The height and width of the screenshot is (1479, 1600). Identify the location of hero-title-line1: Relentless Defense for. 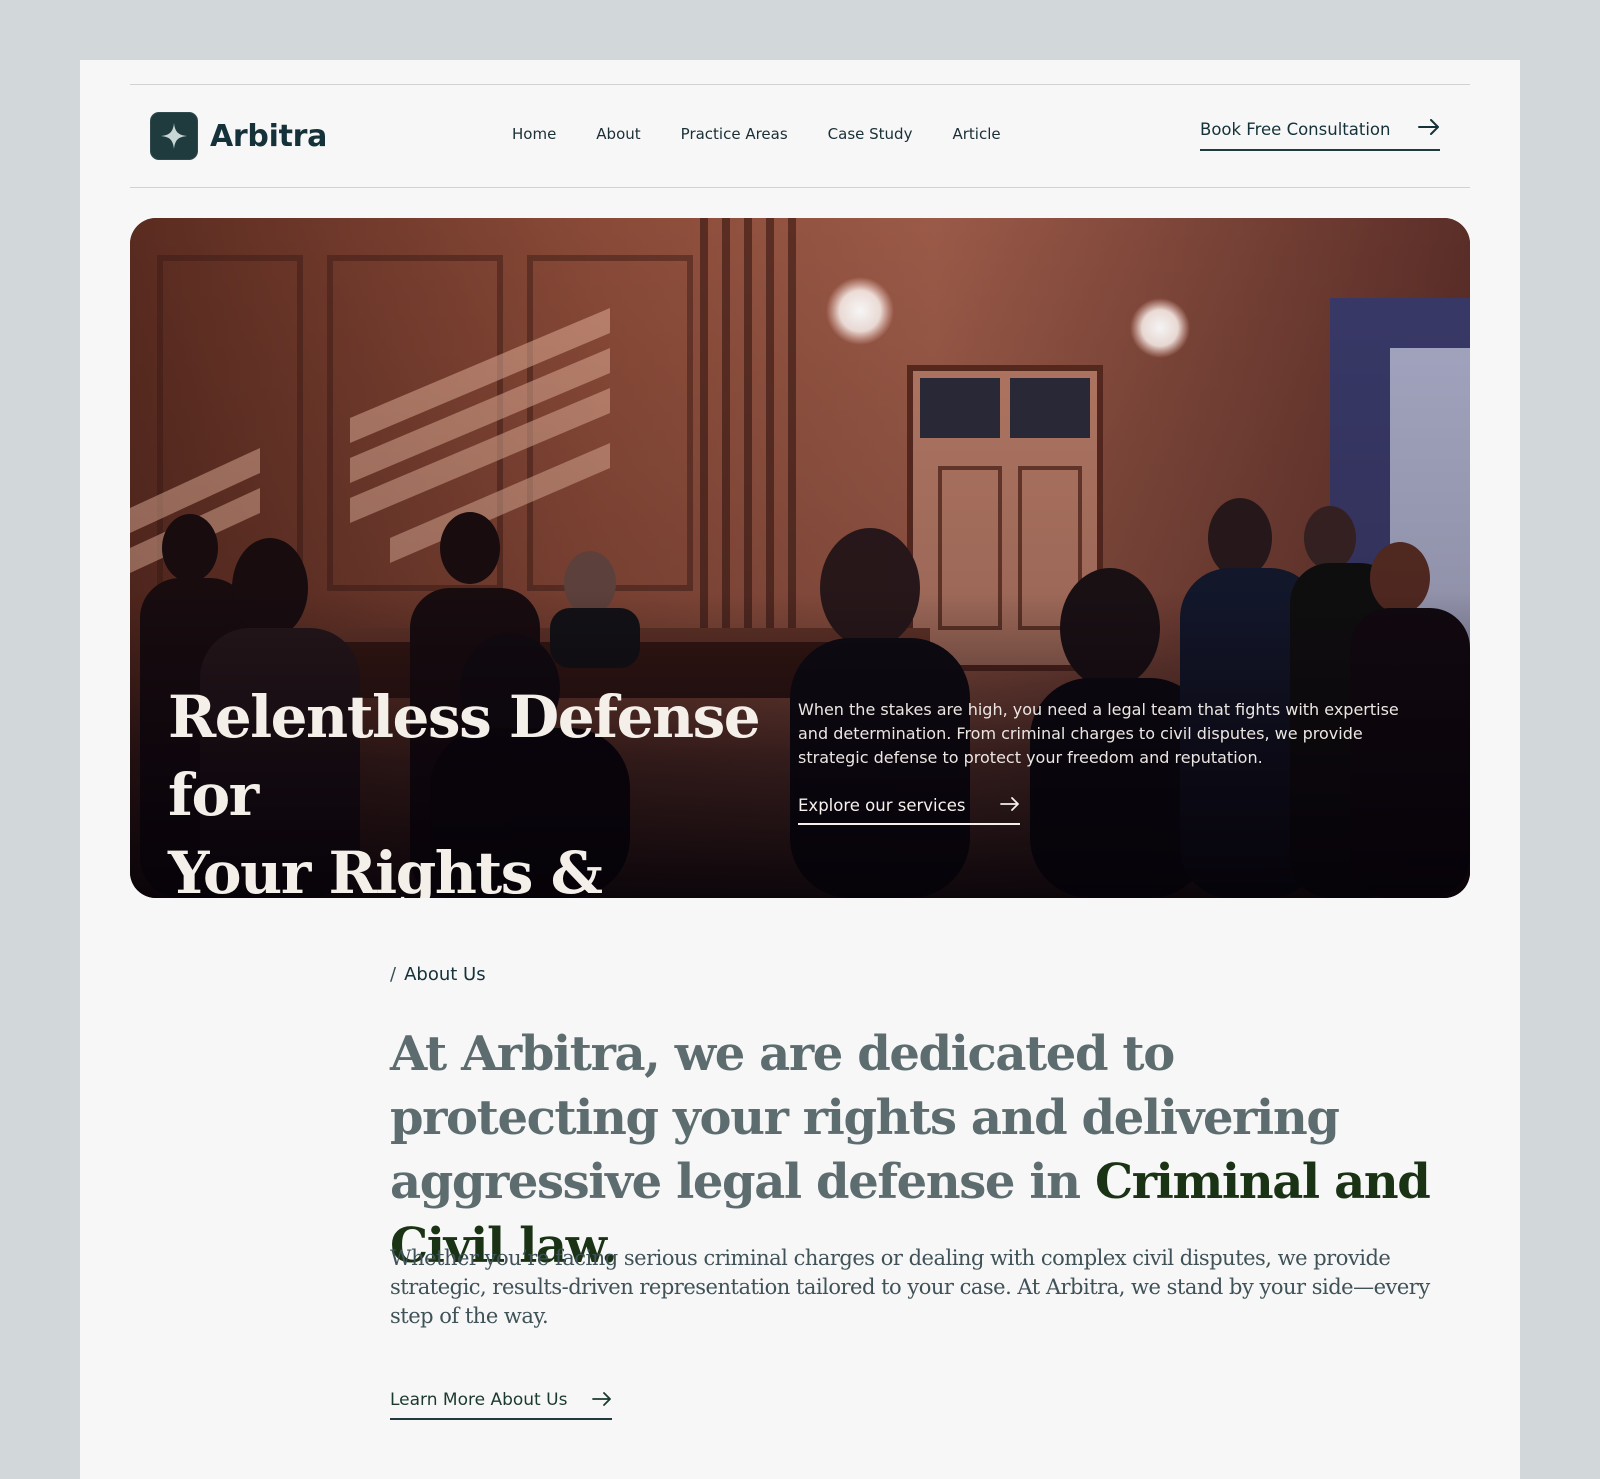
(464, 756).